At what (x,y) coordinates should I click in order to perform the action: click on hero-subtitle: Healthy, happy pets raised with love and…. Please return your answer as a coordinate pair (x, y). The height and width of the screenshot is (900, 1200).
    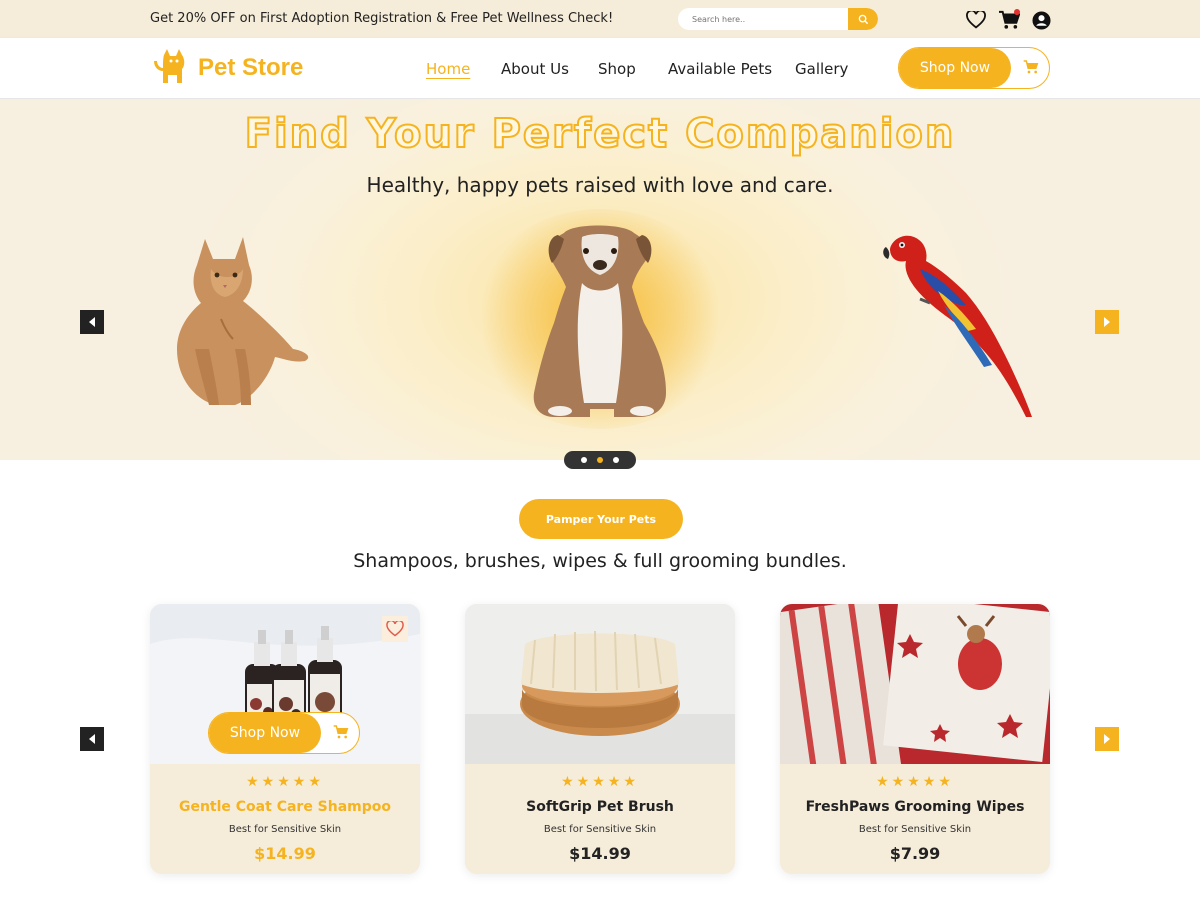
    Looking at the image, I should click on (600, 185).